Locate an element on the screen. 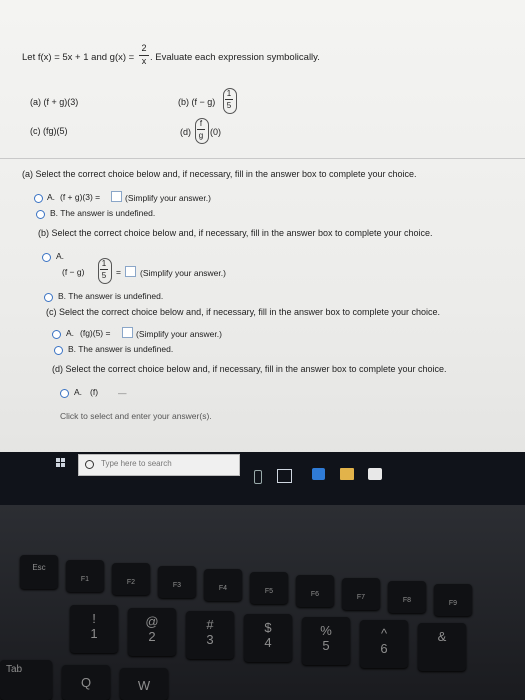  g-numerator: 2 is located at coordinates (144, 48).